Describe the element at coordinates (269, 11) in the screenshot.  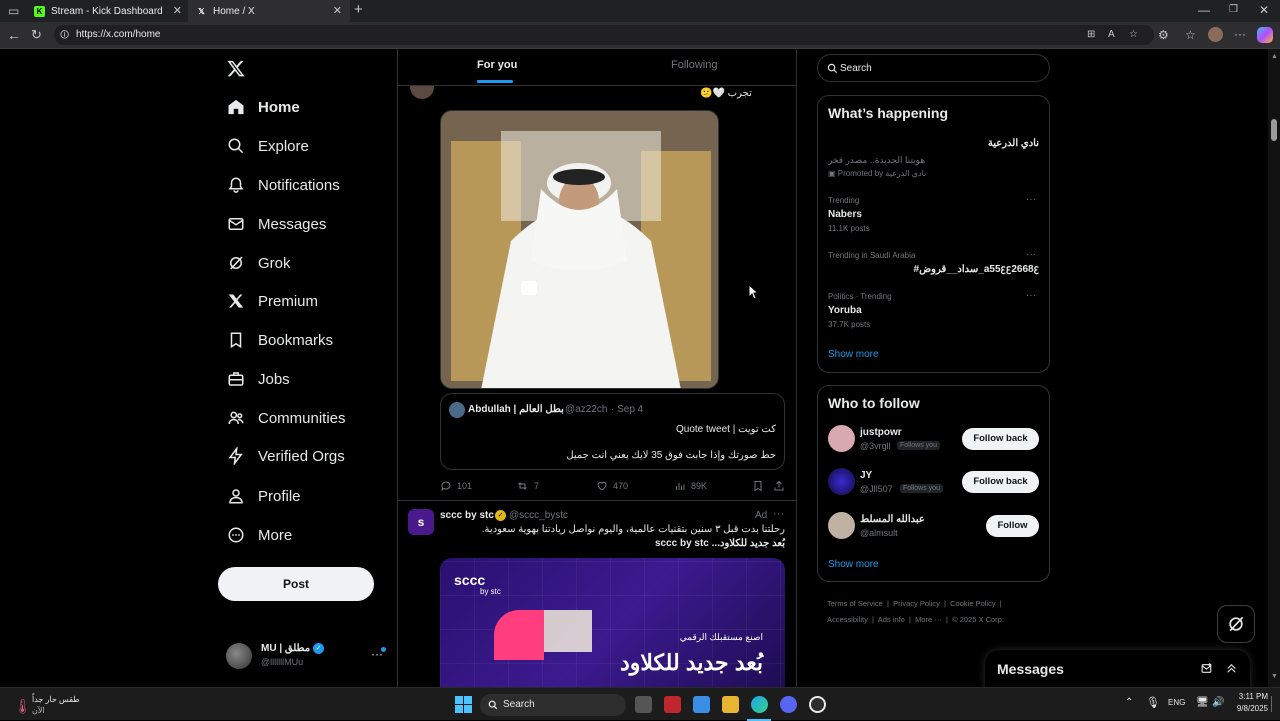
I see `tab-home-x: 𝕏 Home / X ✕` at that location.